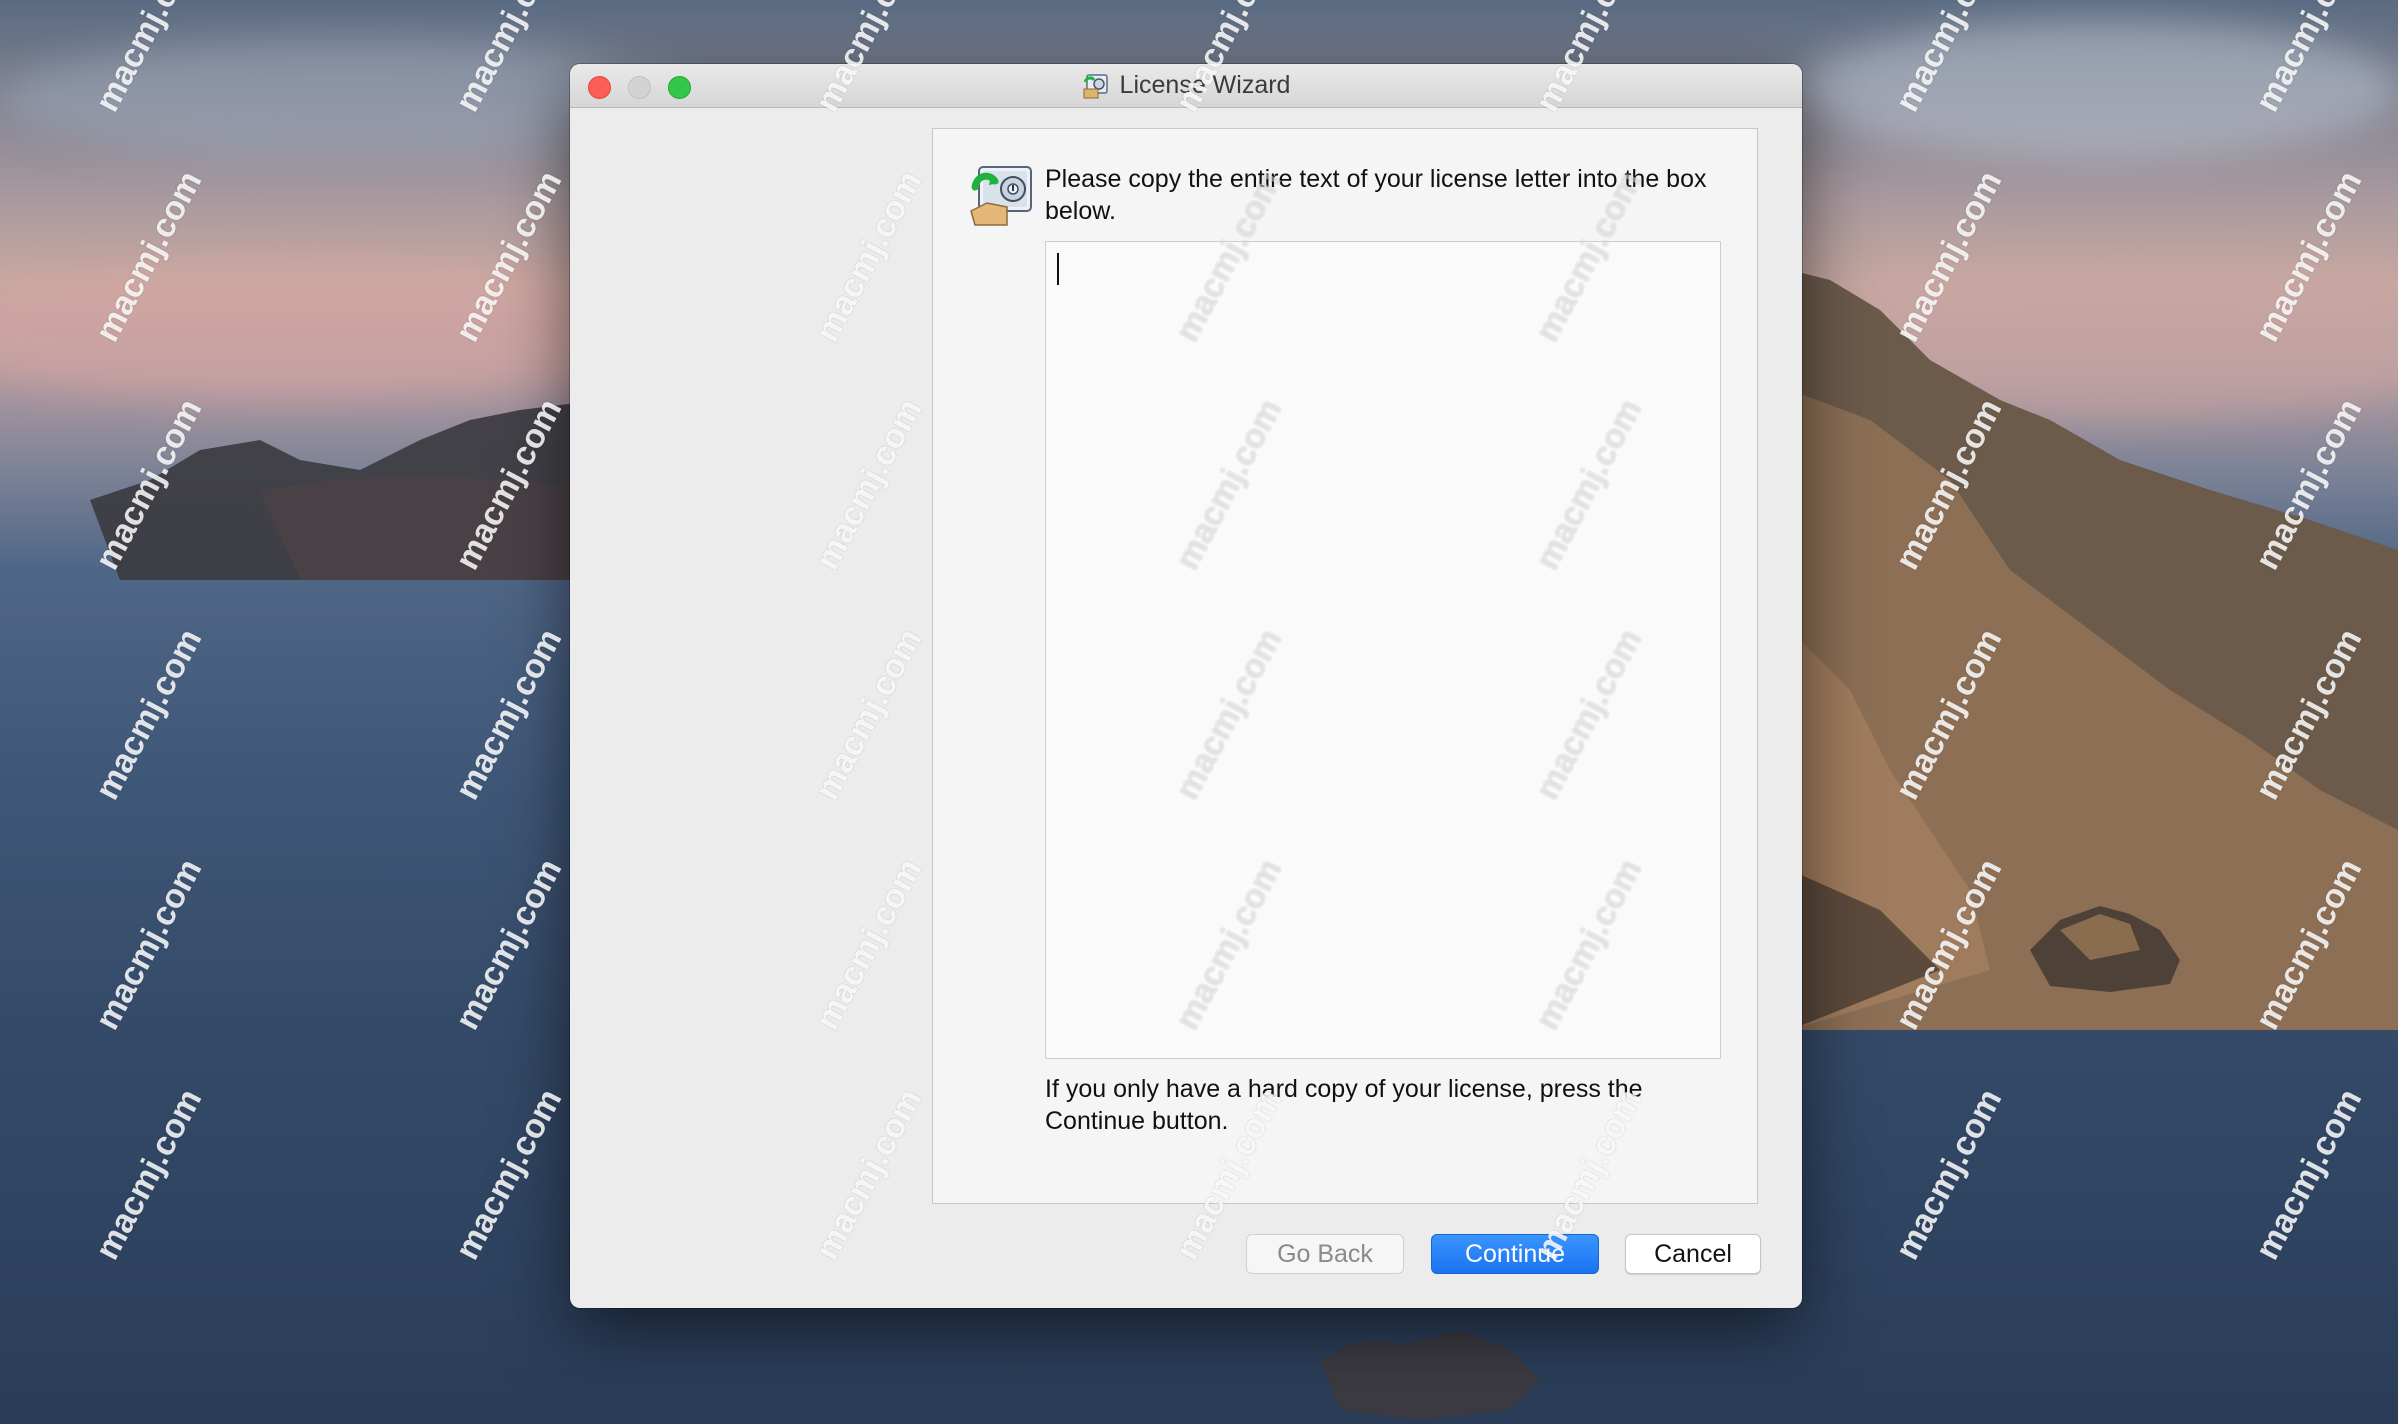 This screenshot has width=2398, height=1424. I want to click on window-title: License Wizard, so click(1205, 85).